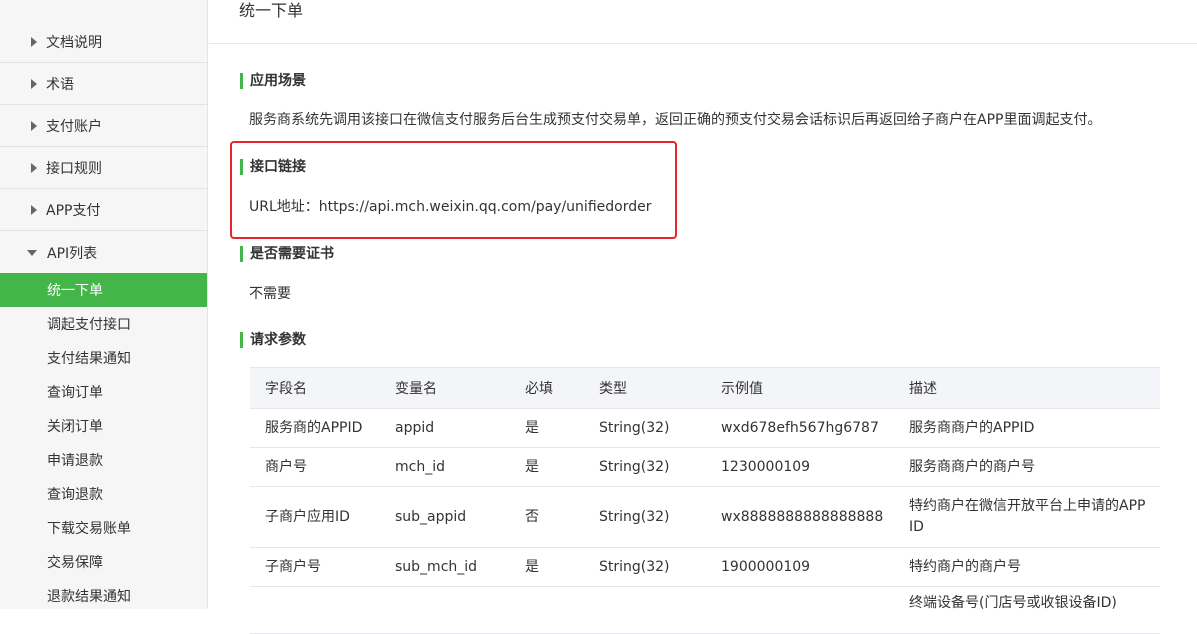 This screenshot has width=1197, height=634. I want to click on column-header: 示例值, so click(800, 388).